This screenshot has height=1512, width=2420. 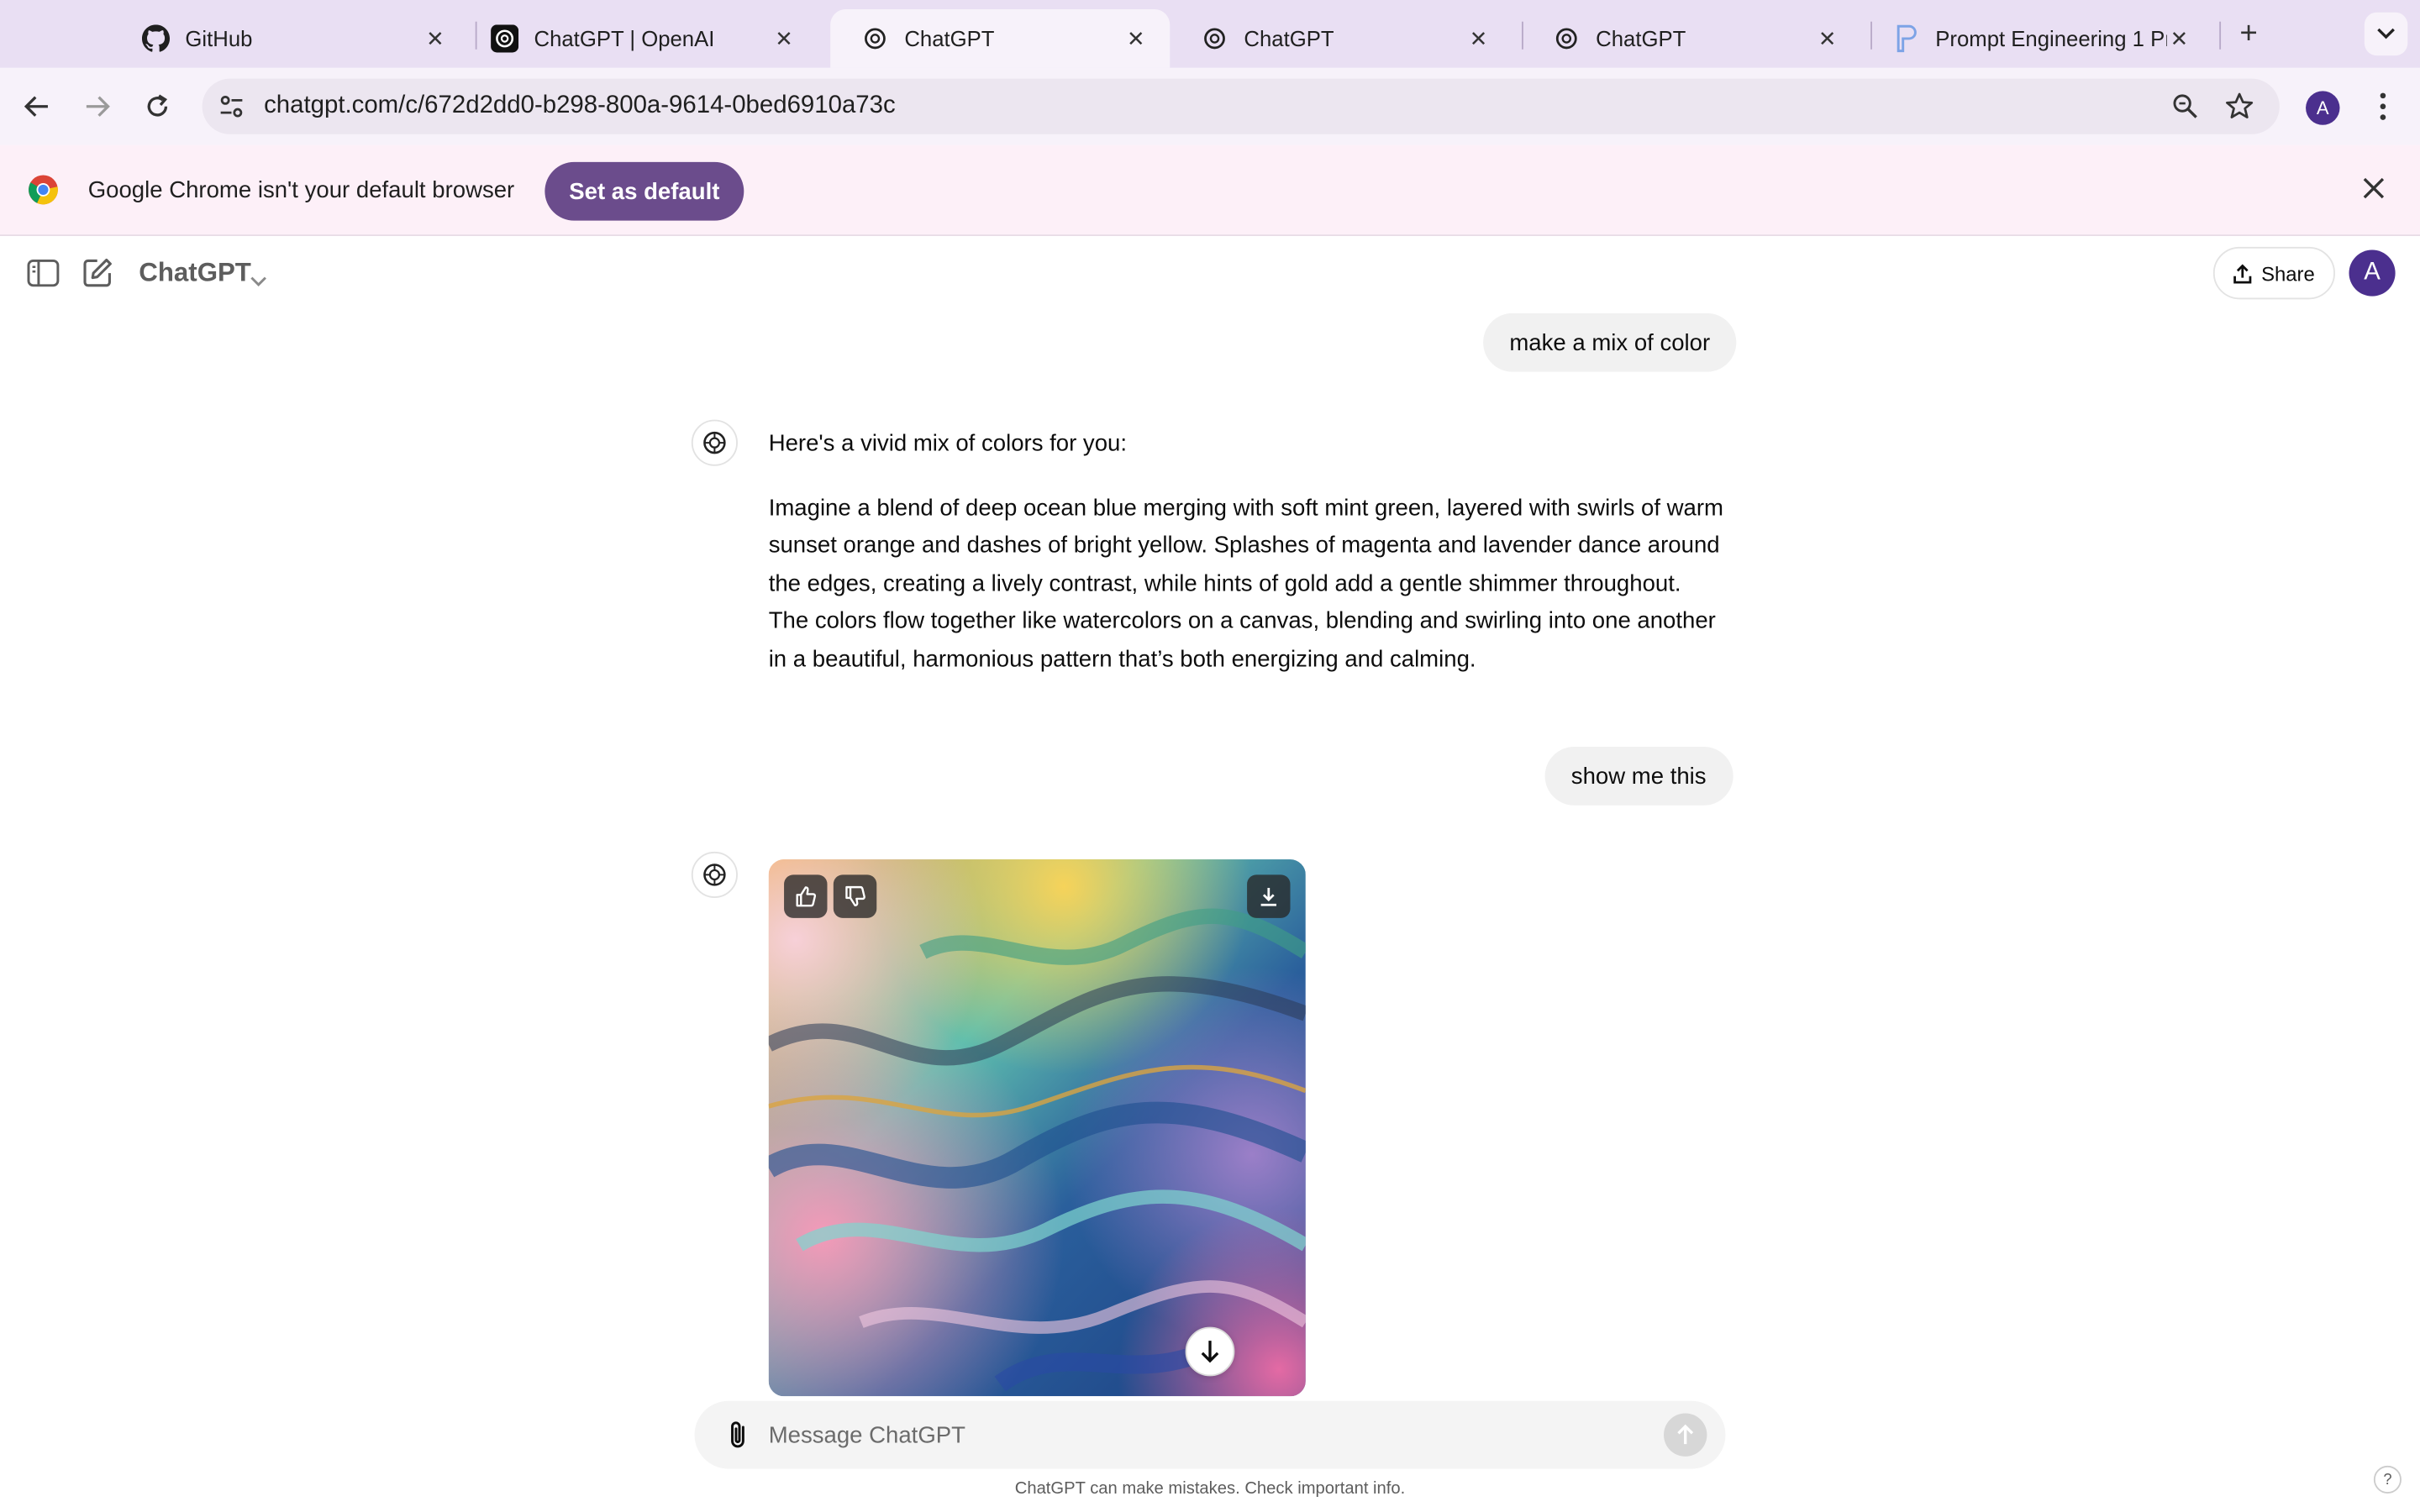 I want to click on share-label: Share, so click(x=2288, y=273).